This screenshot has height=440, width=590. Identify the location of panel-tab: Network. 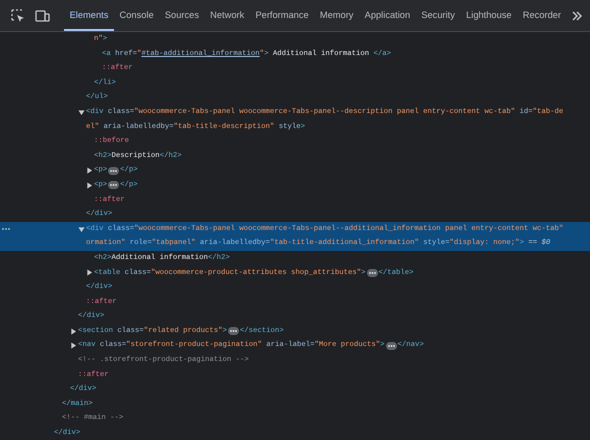
(227, 15).